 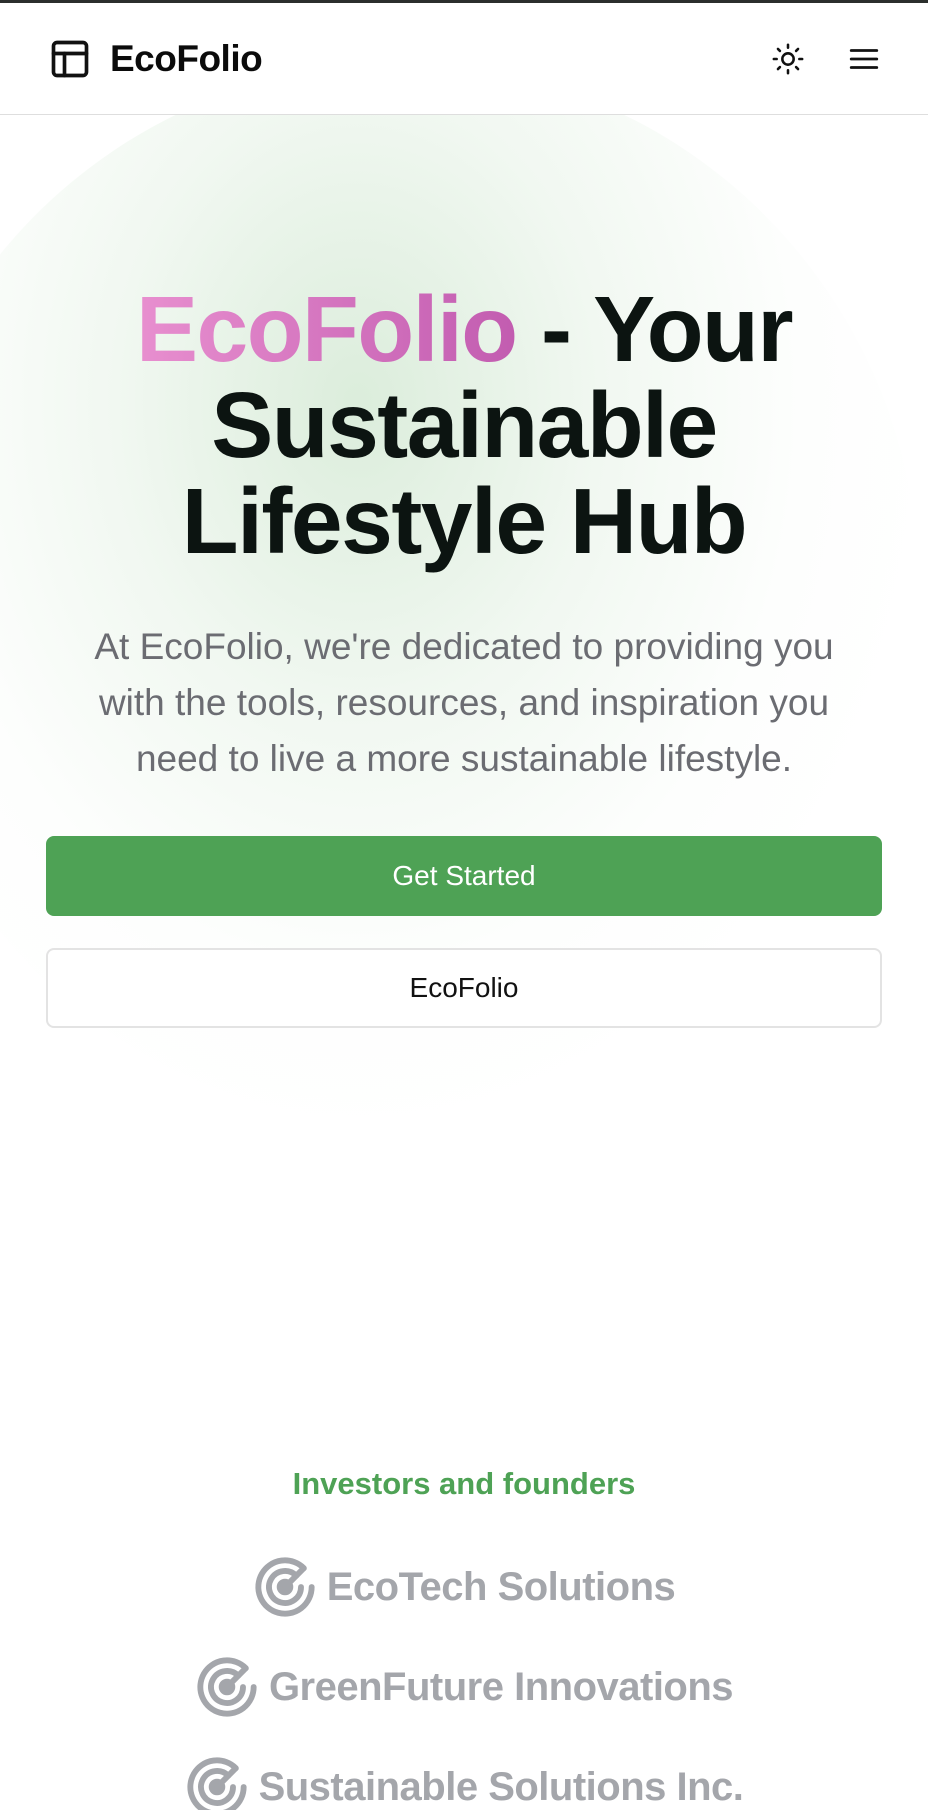 I want to click on sun-icon, so click(x=788, y=58).